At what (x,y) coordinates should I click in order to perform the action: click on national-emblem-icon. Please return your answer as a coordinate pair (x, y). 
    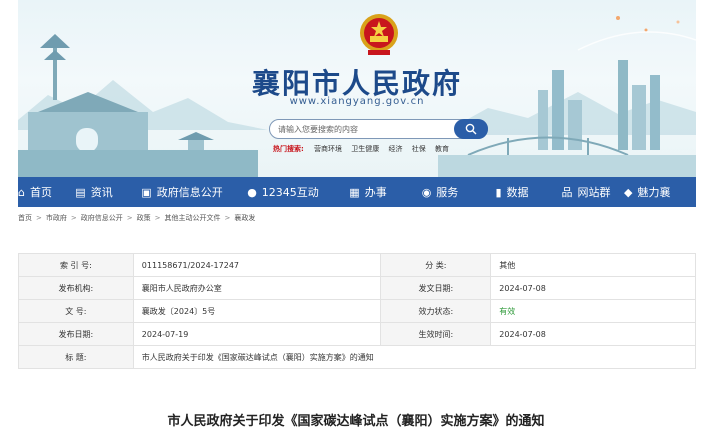
    Looking at the image, I should click on (379, 34).